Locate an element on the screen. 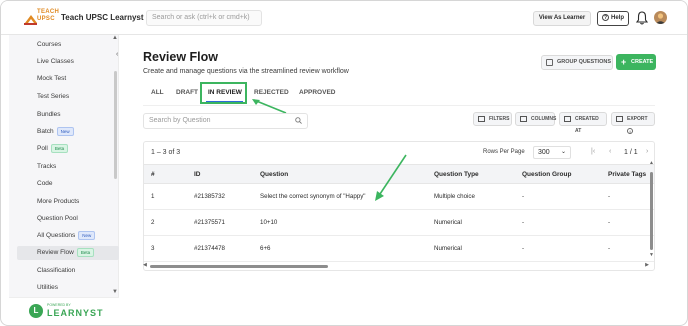 The image size is (688, 326). sidebar-scroll-down-icon: ▼ is located at coordinates (115, 292).